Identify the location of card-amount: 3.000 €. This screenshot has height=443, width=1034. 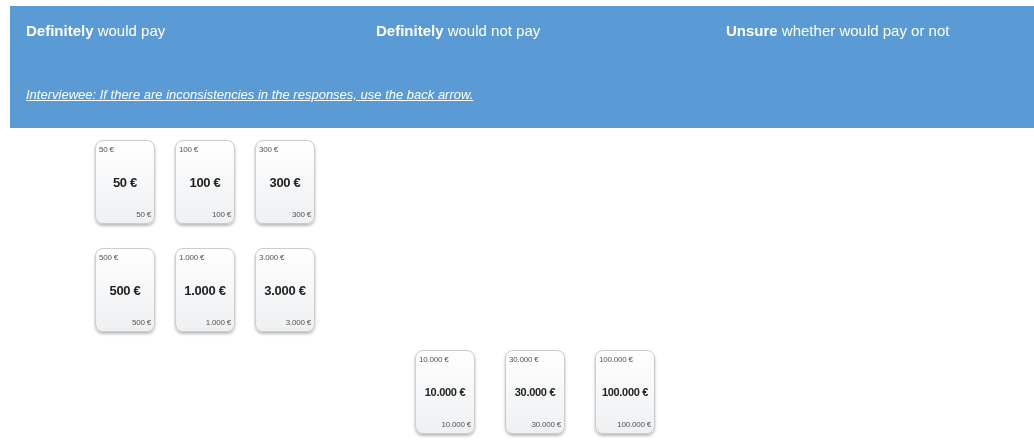
(285, 290).